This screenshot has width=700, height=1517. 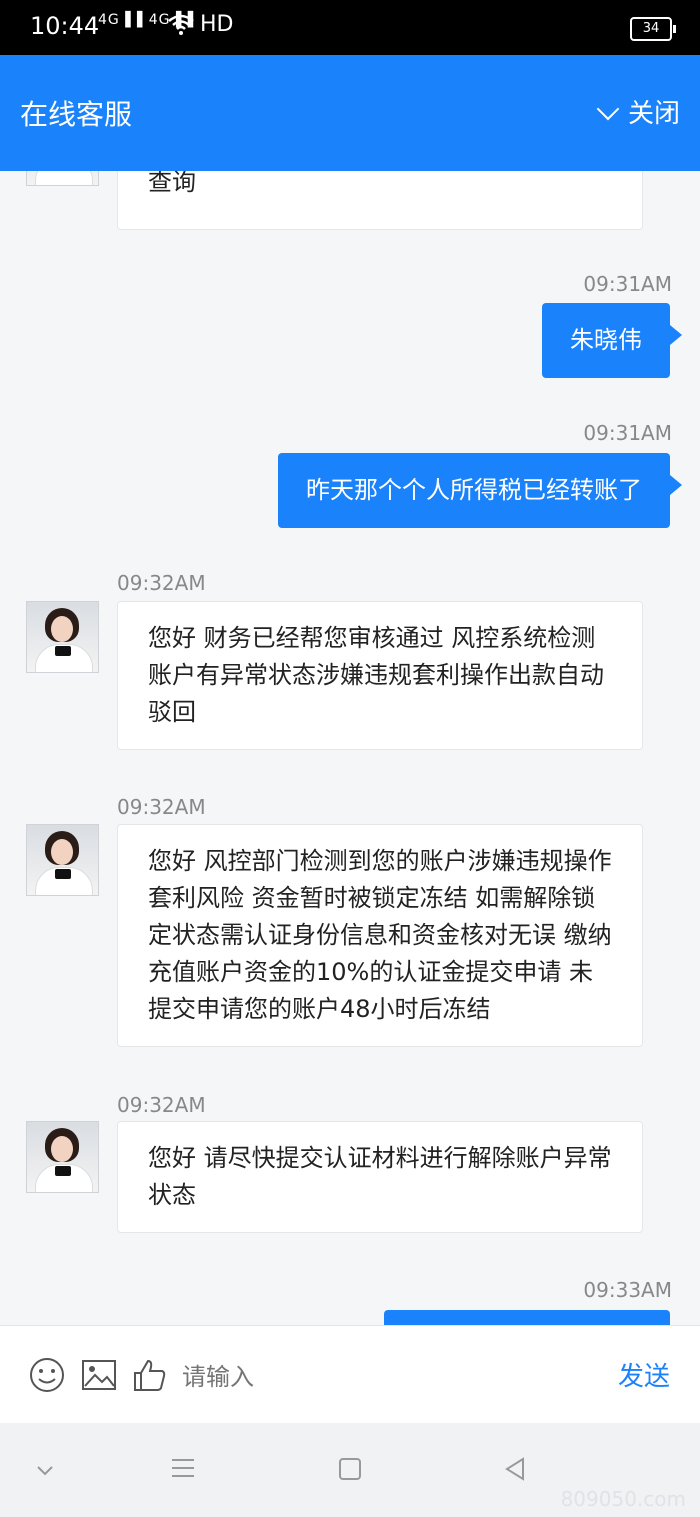 What do you see at coordinates (515, 1469) in the screenshot?
I see `back-icon` at bounding box center [515, 1469].